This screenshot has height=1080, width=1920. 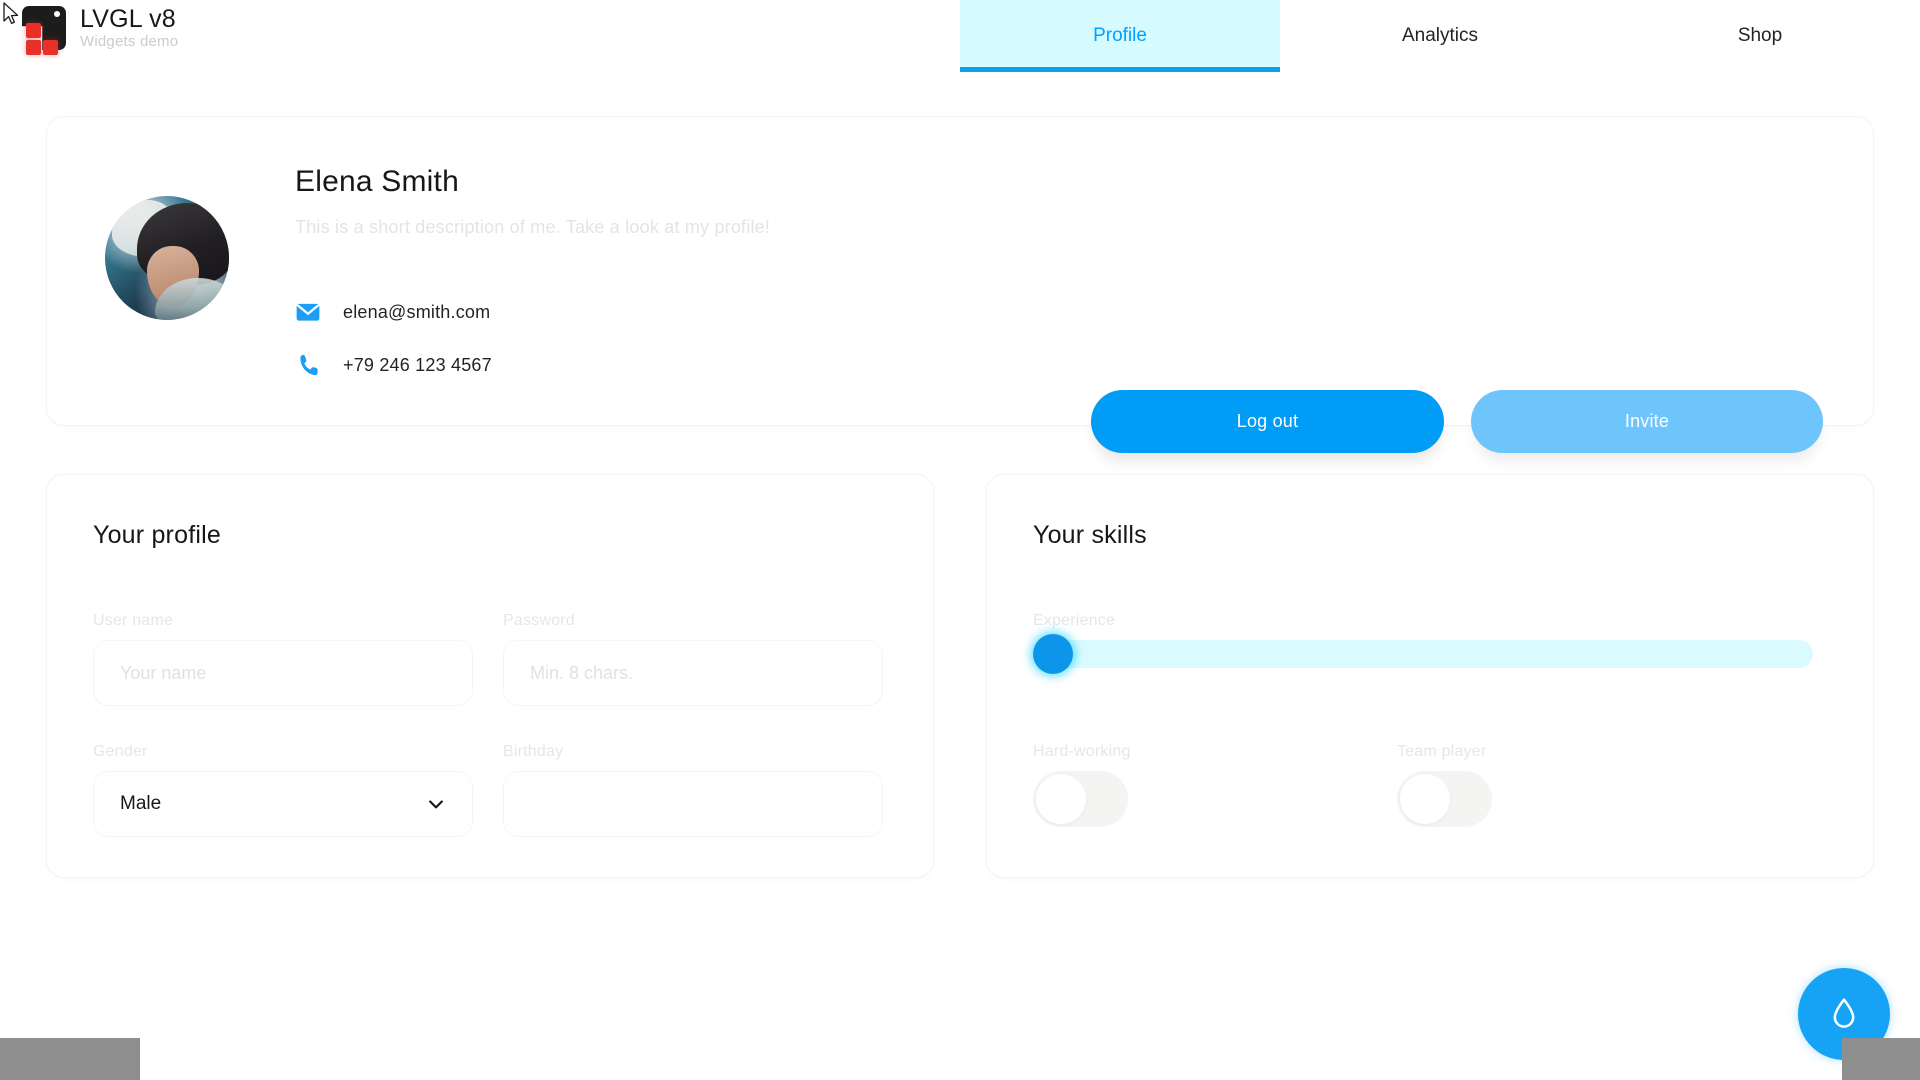 I want to click on tab-bar: Profile Analytics Shop, so click(x=1440, y=36).